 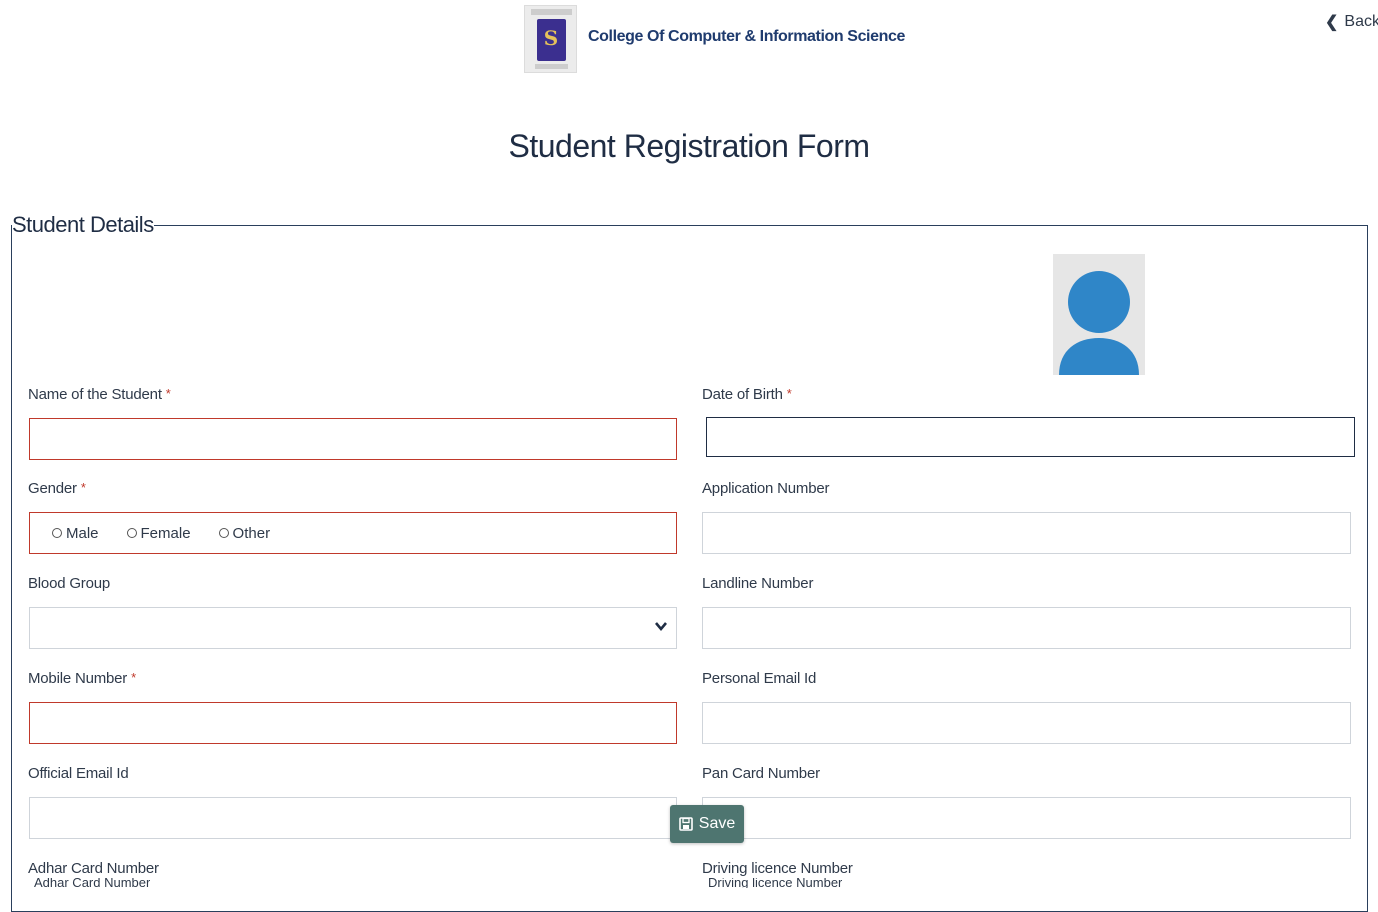 I want to click on floppy-disk-icon, so click(x=685, y=824).